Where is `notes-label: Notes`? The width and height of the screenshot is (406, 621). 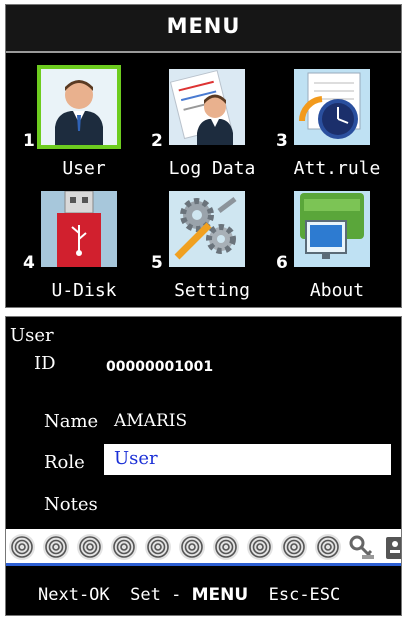
notes-label: Notes is located at coordinates (71, 504).